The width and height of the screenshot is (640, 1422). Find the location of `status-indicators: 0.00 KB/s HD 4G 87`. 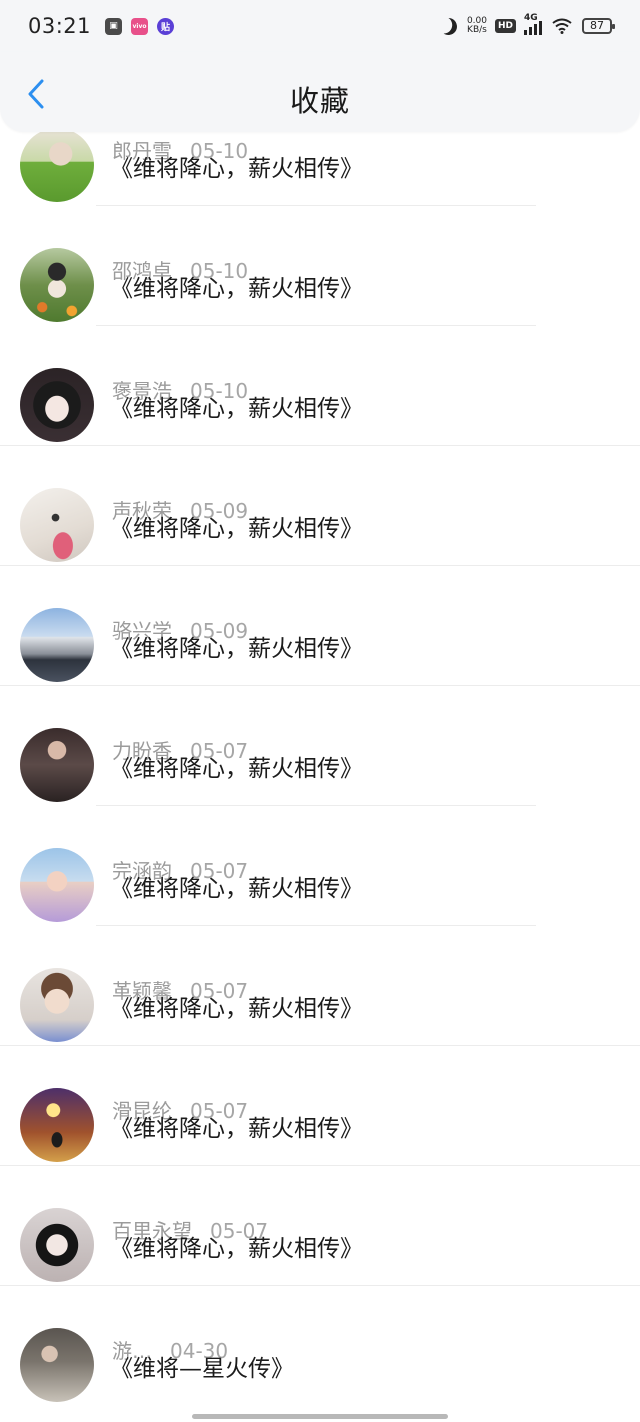

status-indicators: 0.00 KB/s HD 4G 87 is located at coordinates (526, 25).